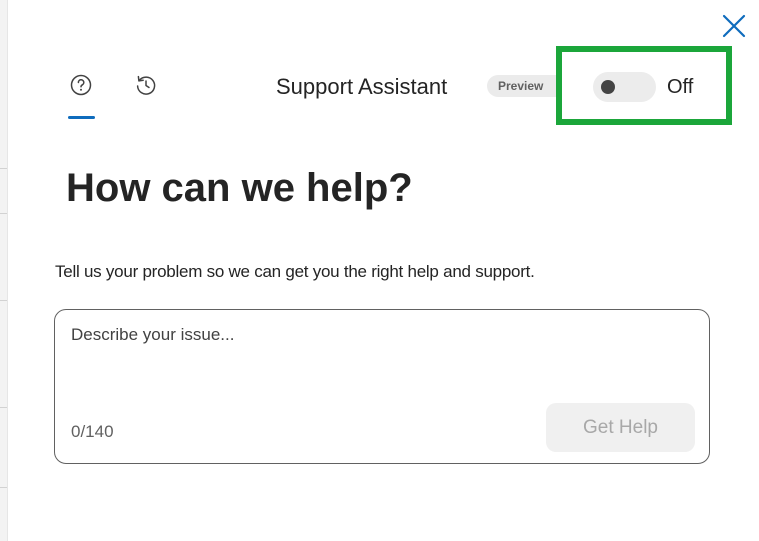  I want to click on page-heading: How can we help?, so click(239, 188).